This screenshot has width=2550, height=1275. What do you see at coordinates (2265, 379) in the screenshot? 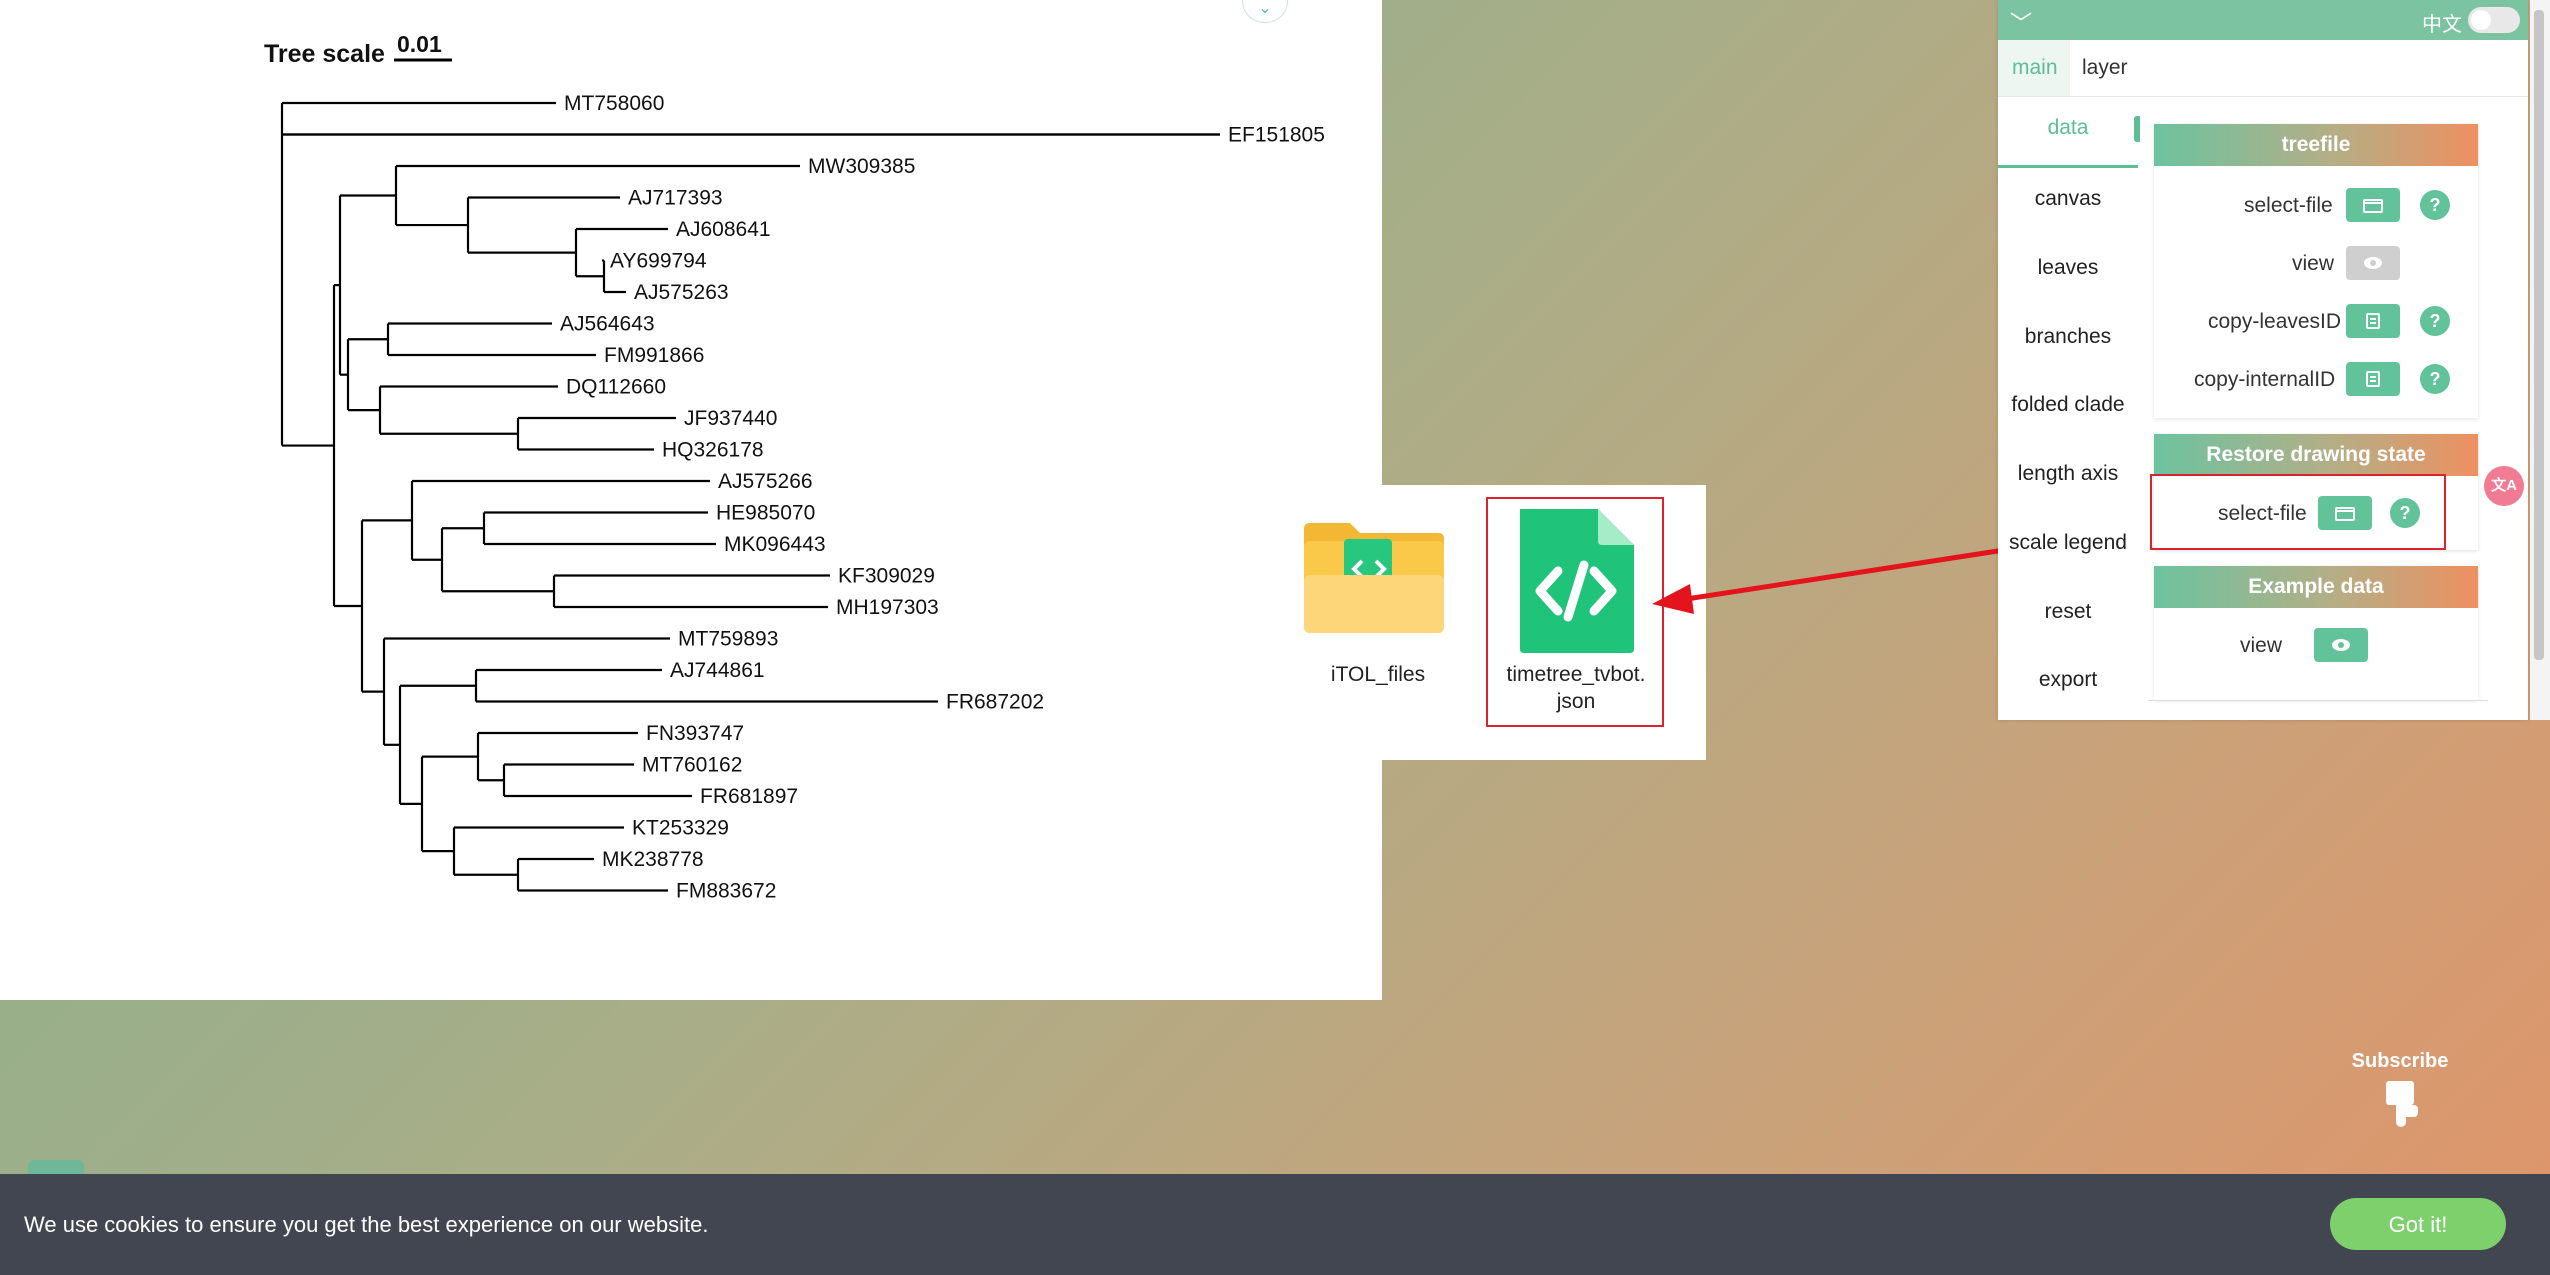
I see `copy-internal-id-label: copy-internalID` at bounding box center [2265, 379].